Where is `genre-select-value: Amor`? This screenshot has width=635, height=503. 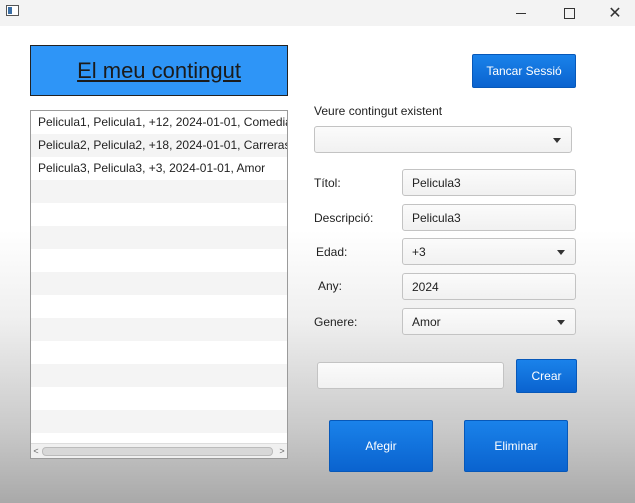
genre-select-value: Amor is located at coordinates (426, 321).